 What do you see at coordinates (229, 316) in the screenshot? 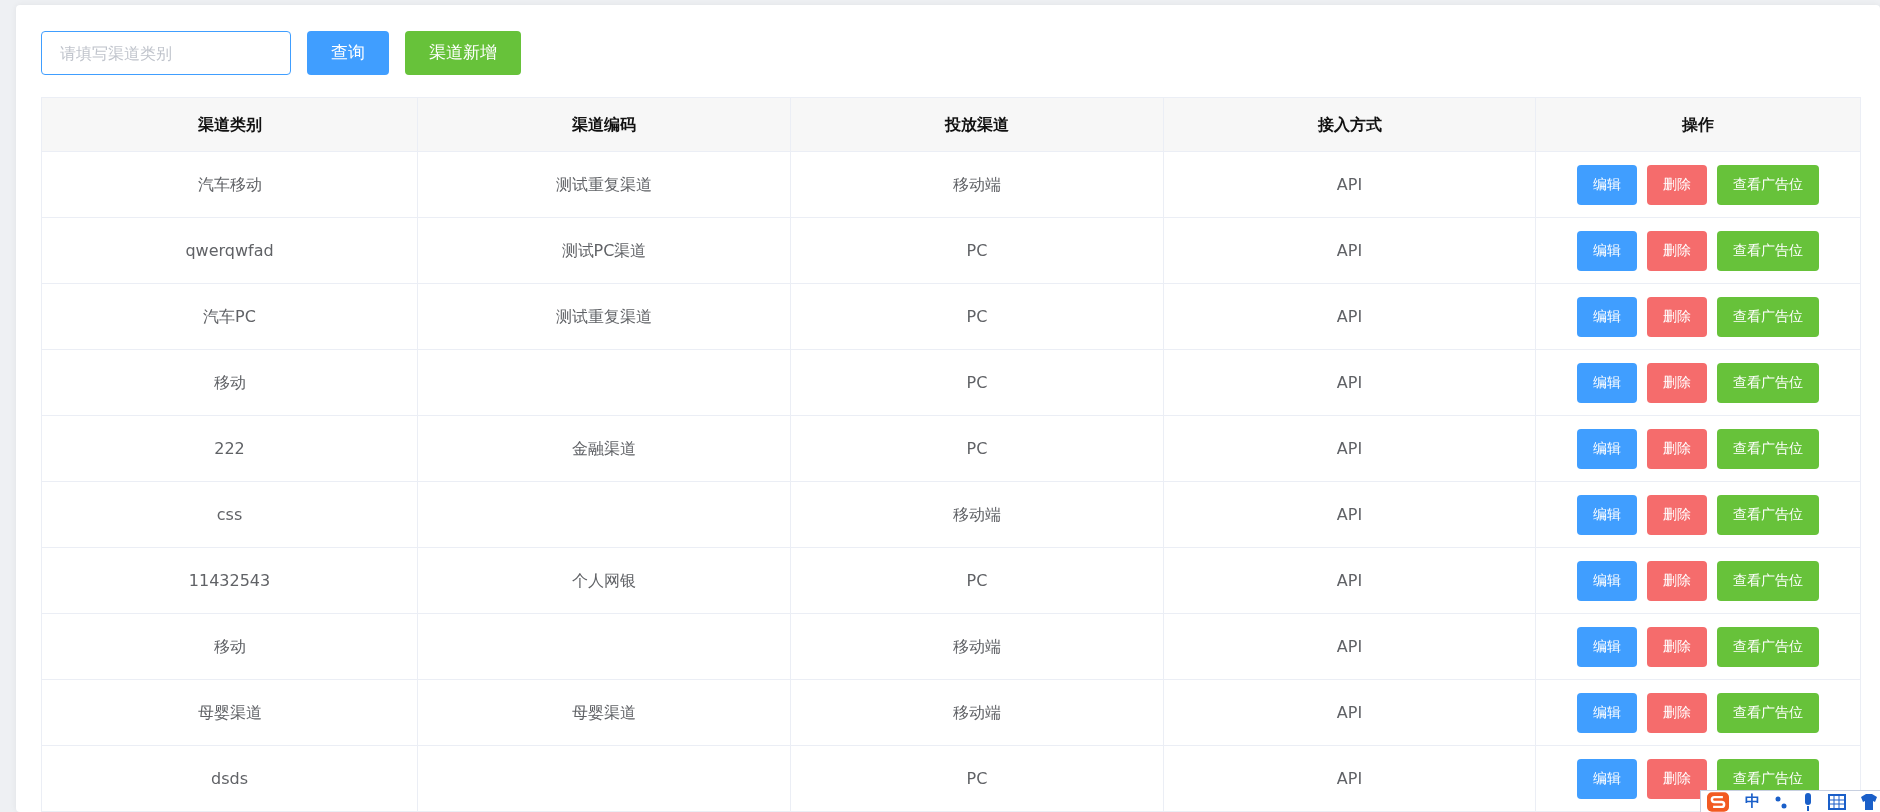
I see `table-cell: 汽车PC` at bounding box center [229, 316].